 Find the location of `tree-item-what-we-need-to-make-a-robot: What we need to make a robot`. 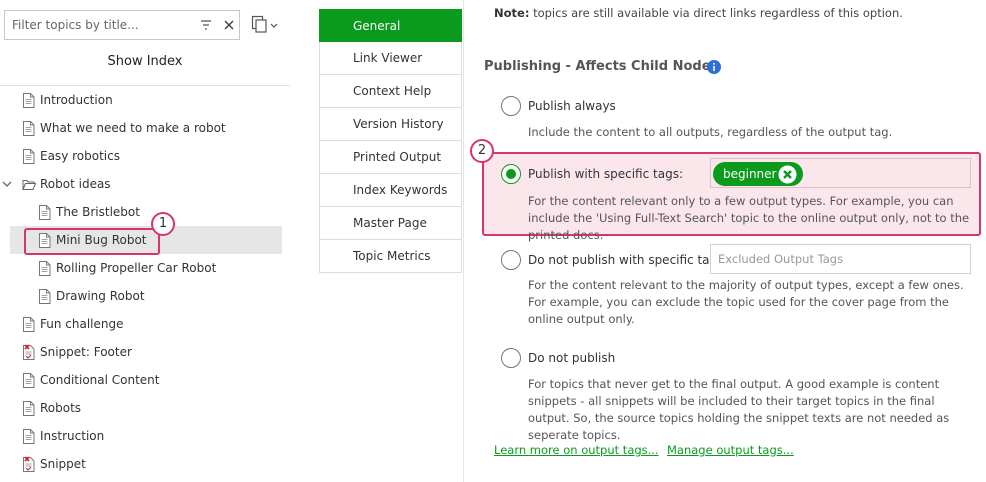

tree-item-what-we-need-to-make-a-robot: What we need to make a robot is located at coordinates (145, 128).